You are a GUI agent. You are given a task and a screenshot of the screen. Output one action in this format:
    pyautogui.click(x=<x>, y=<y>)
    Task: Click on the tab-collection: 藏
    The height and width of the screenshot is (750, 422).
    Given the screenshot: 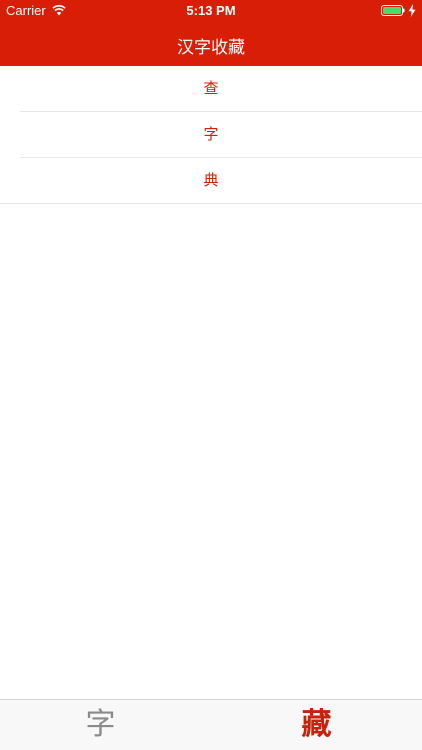 What is the action you would take?
    pyautogui.click(x=316, y=725)
    